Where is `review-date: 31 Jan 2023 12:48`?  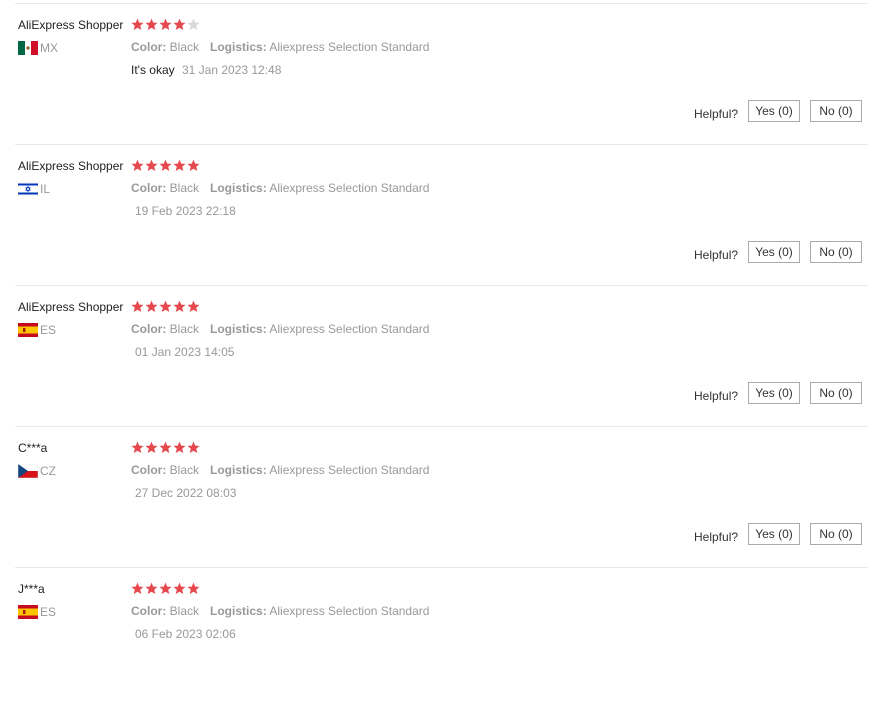
review-date: 31 Jan 2023 12:48 is located at coordinates (231, 70).